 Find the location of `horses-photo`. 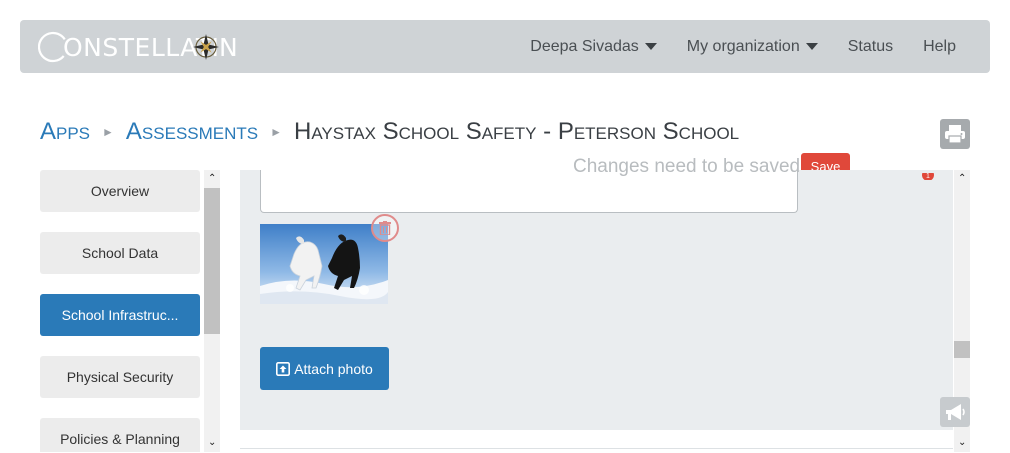

horses-photo is located at coordinates (324, 264).